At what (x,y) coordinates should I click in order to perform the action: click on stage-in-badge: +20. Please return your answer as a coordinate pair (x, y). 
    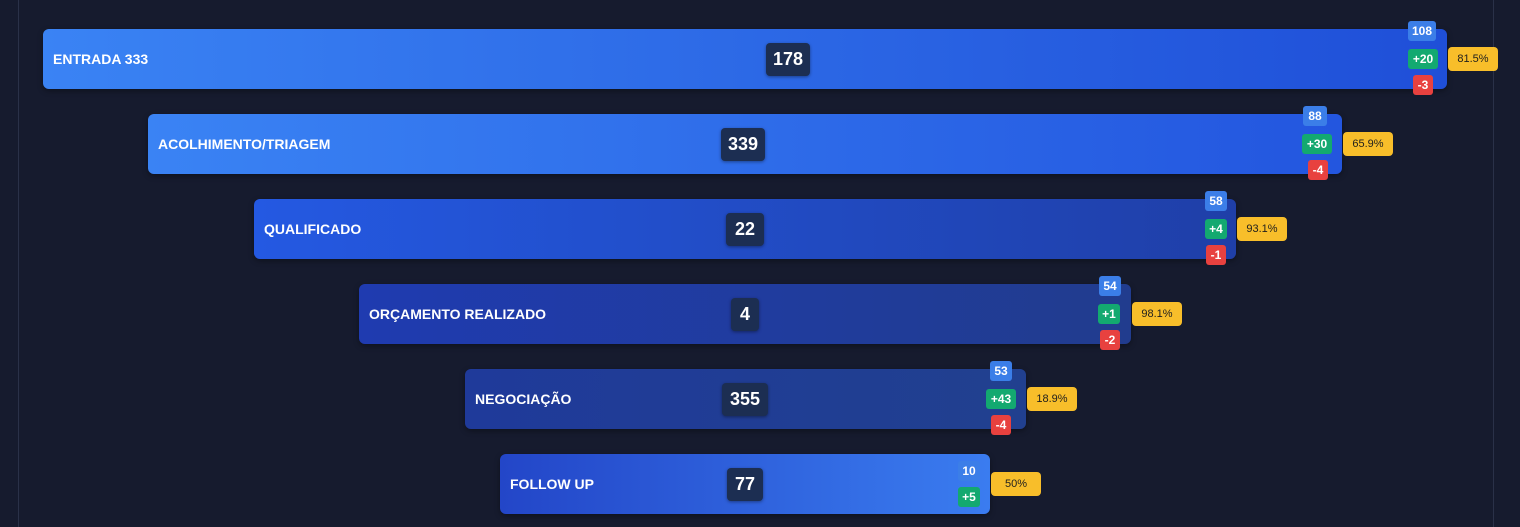
    Looking at the image, I should click on (1423, 59).